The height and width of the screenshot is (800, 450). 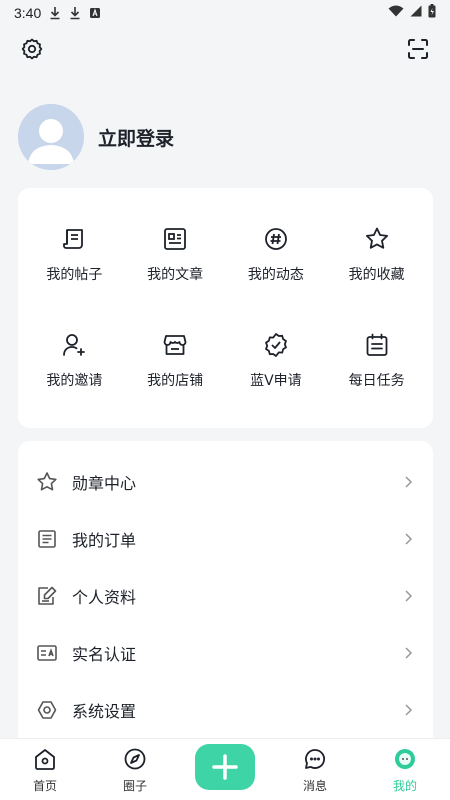 I want to click on signal-icon, so click(x=416, y=13).